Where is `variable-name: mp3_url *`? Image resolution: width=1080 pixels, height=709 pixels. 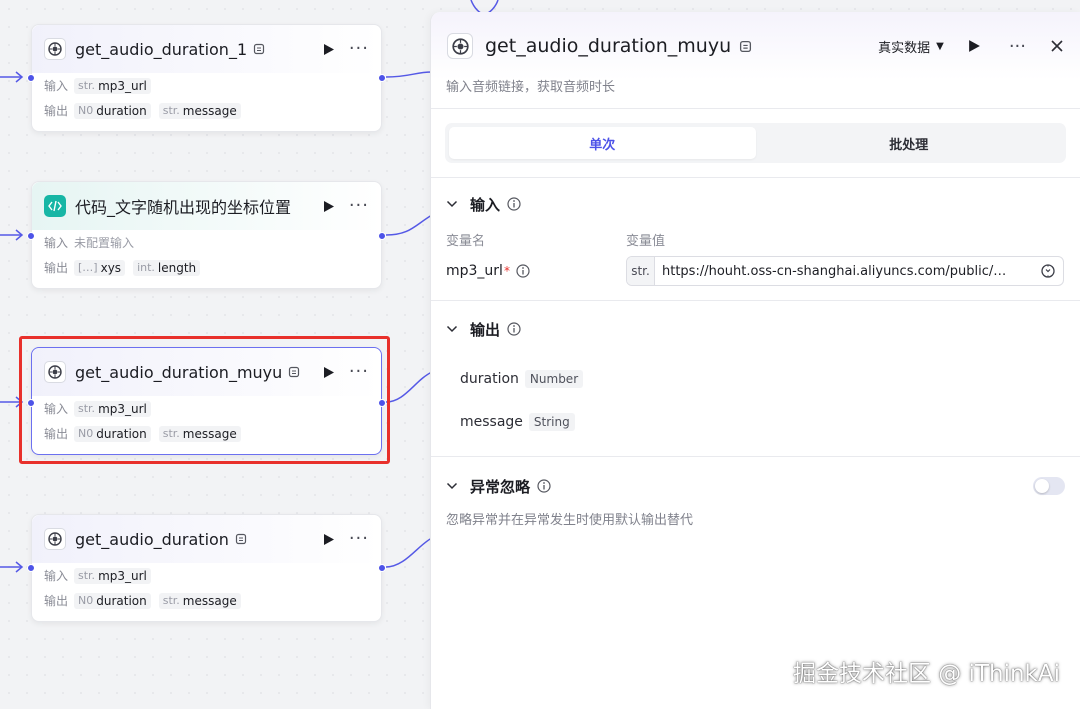 variable-name: mp3_url * is located at coordinates (536, 271).